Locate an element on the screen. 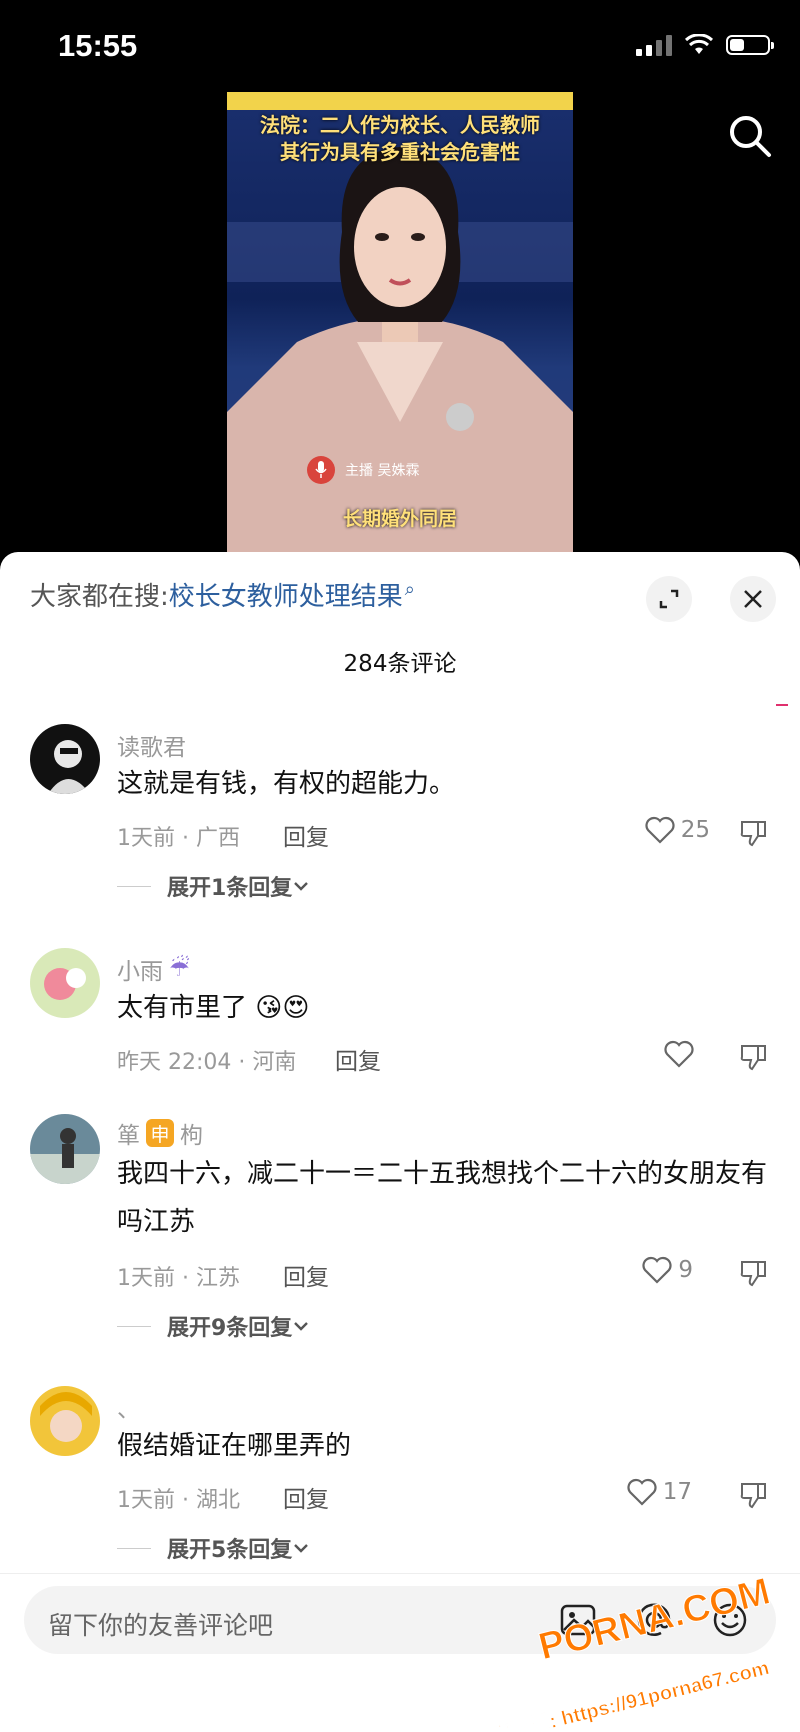 This screenshot has width=800, height=1732. username-badge: 申 is located at coordinates (160, 1133).